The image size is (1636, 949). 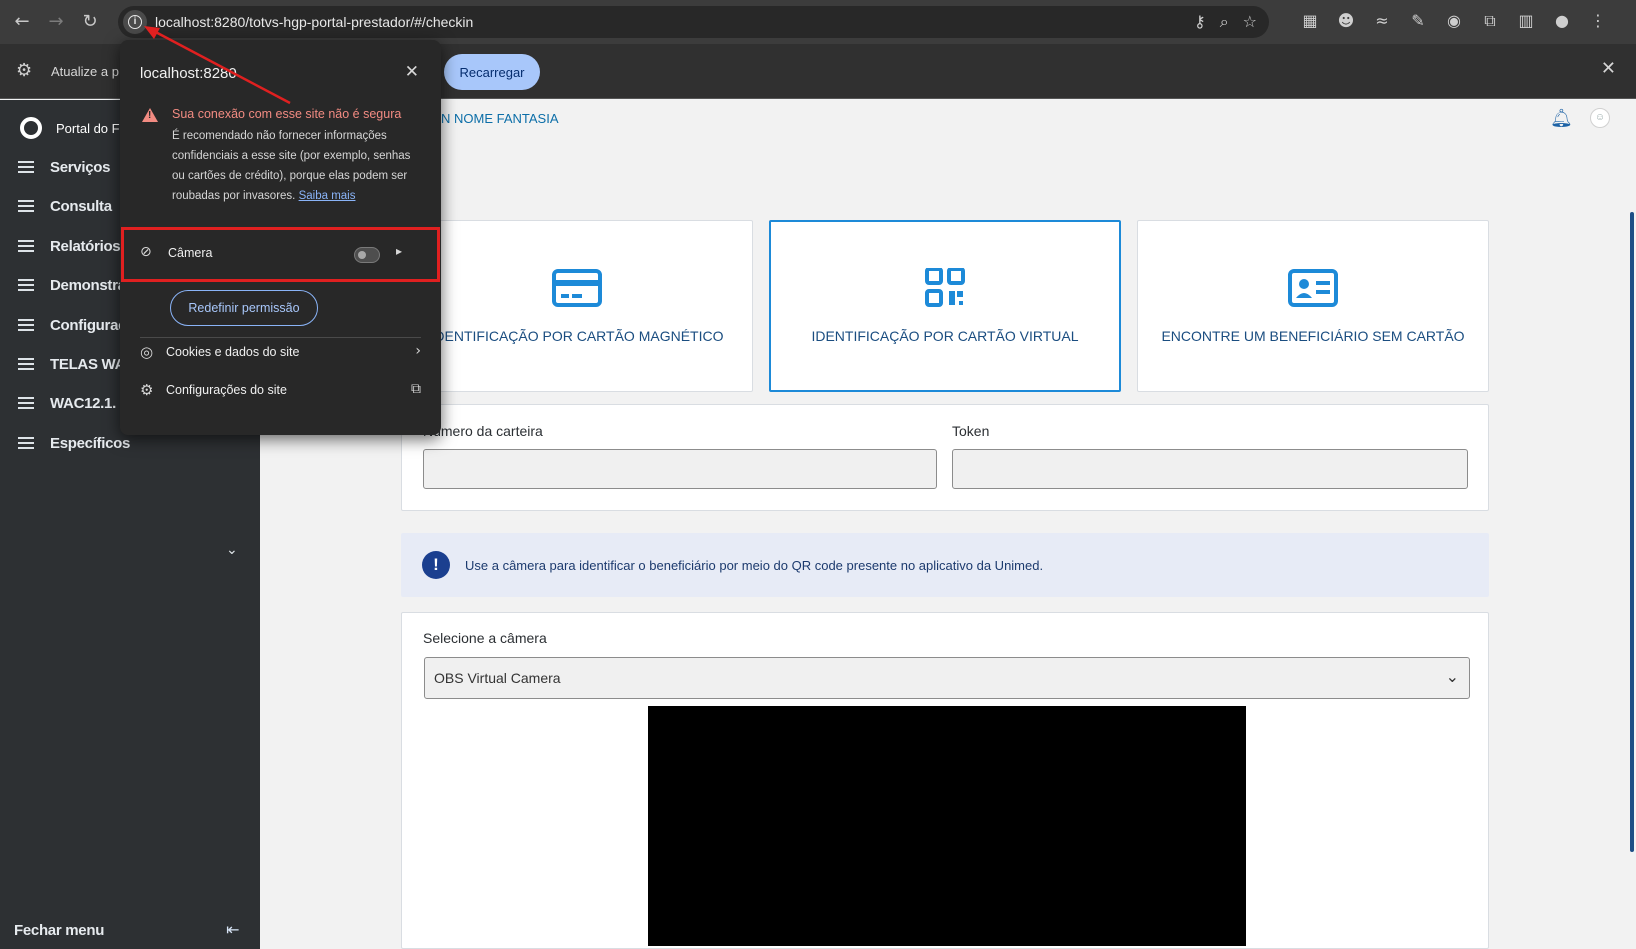 What do you see at coordinates (492, 72) in the screenshot?
I see `reload-button: Recarregar` at bounding box center [492, 72].